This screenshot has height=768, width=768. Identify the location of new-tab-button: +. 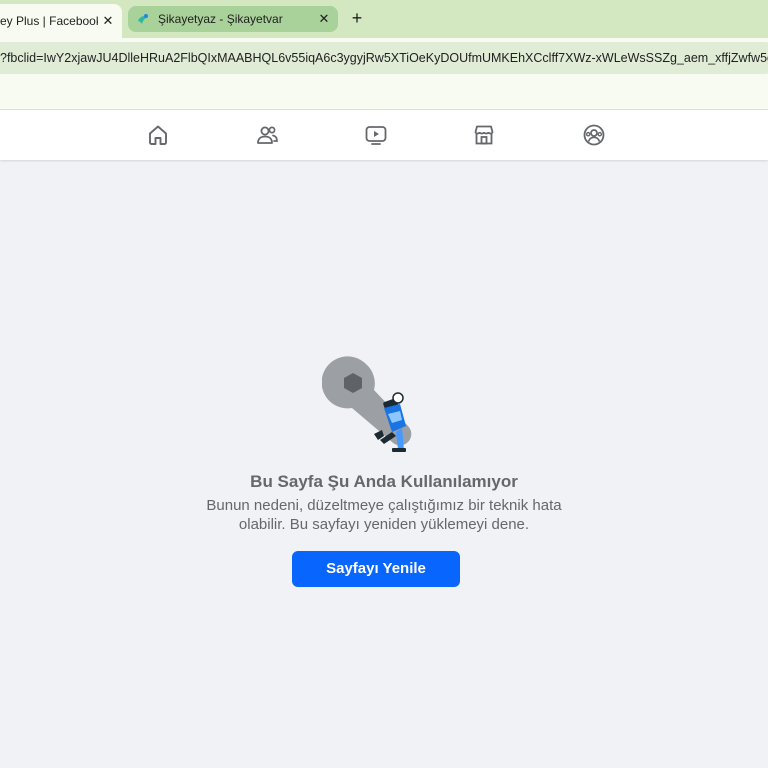
(357, 18).